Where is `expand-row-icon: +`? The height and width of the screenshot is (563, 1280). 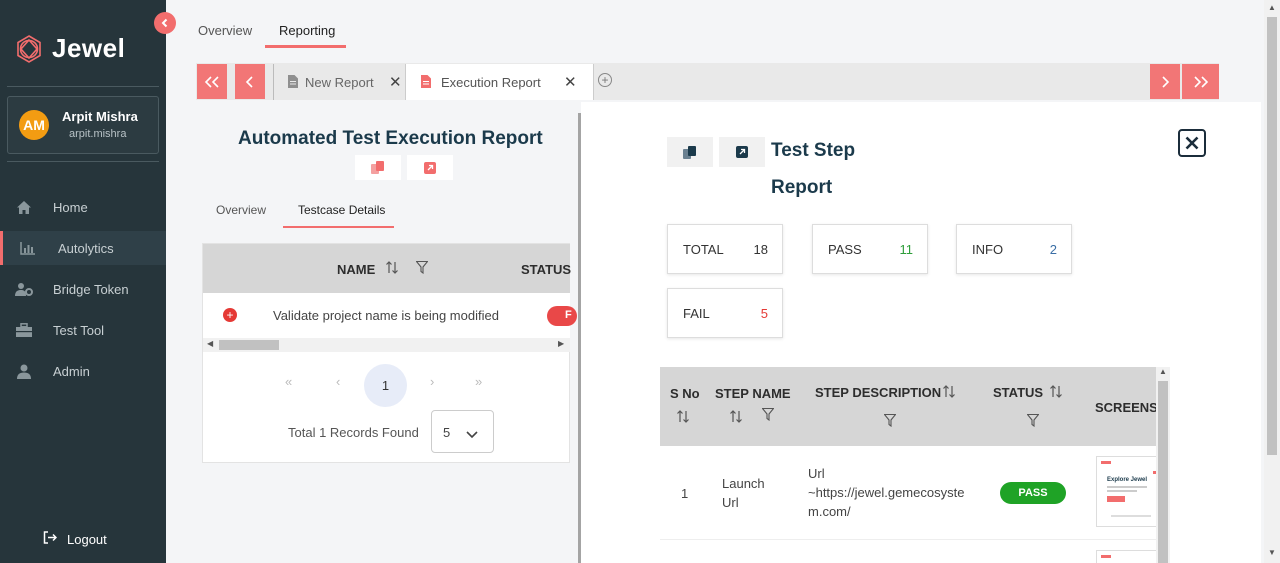
expand-row-icon: + is located at coordinates (230, 315).